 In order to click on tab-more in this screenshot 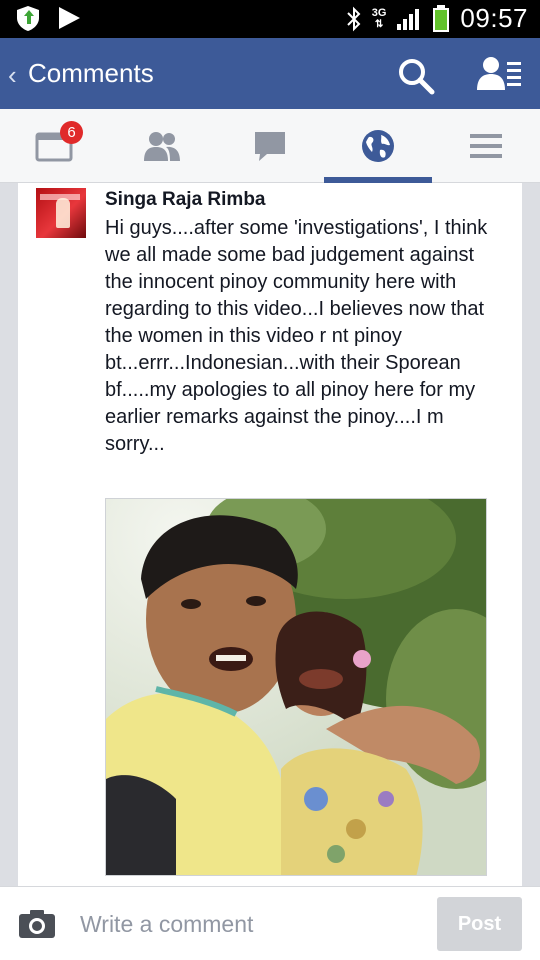, I will do `click(486, 146)`.